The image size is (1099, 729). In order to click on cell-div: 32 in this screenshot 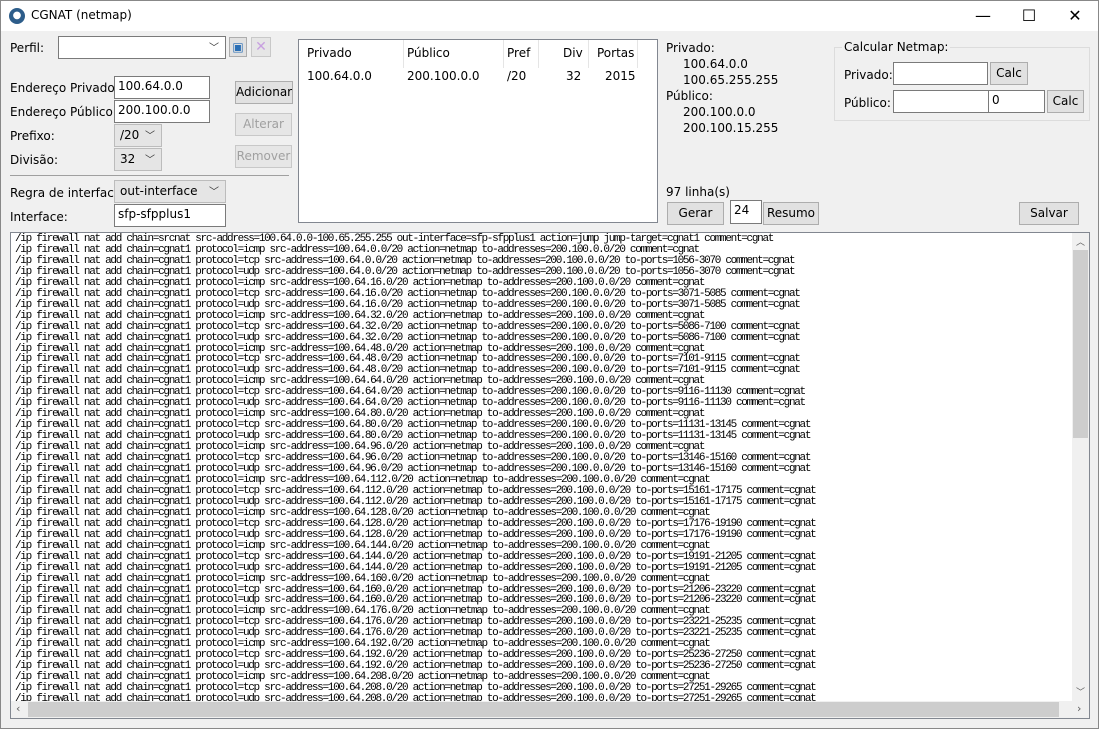, I will do `click(574, 76)`.